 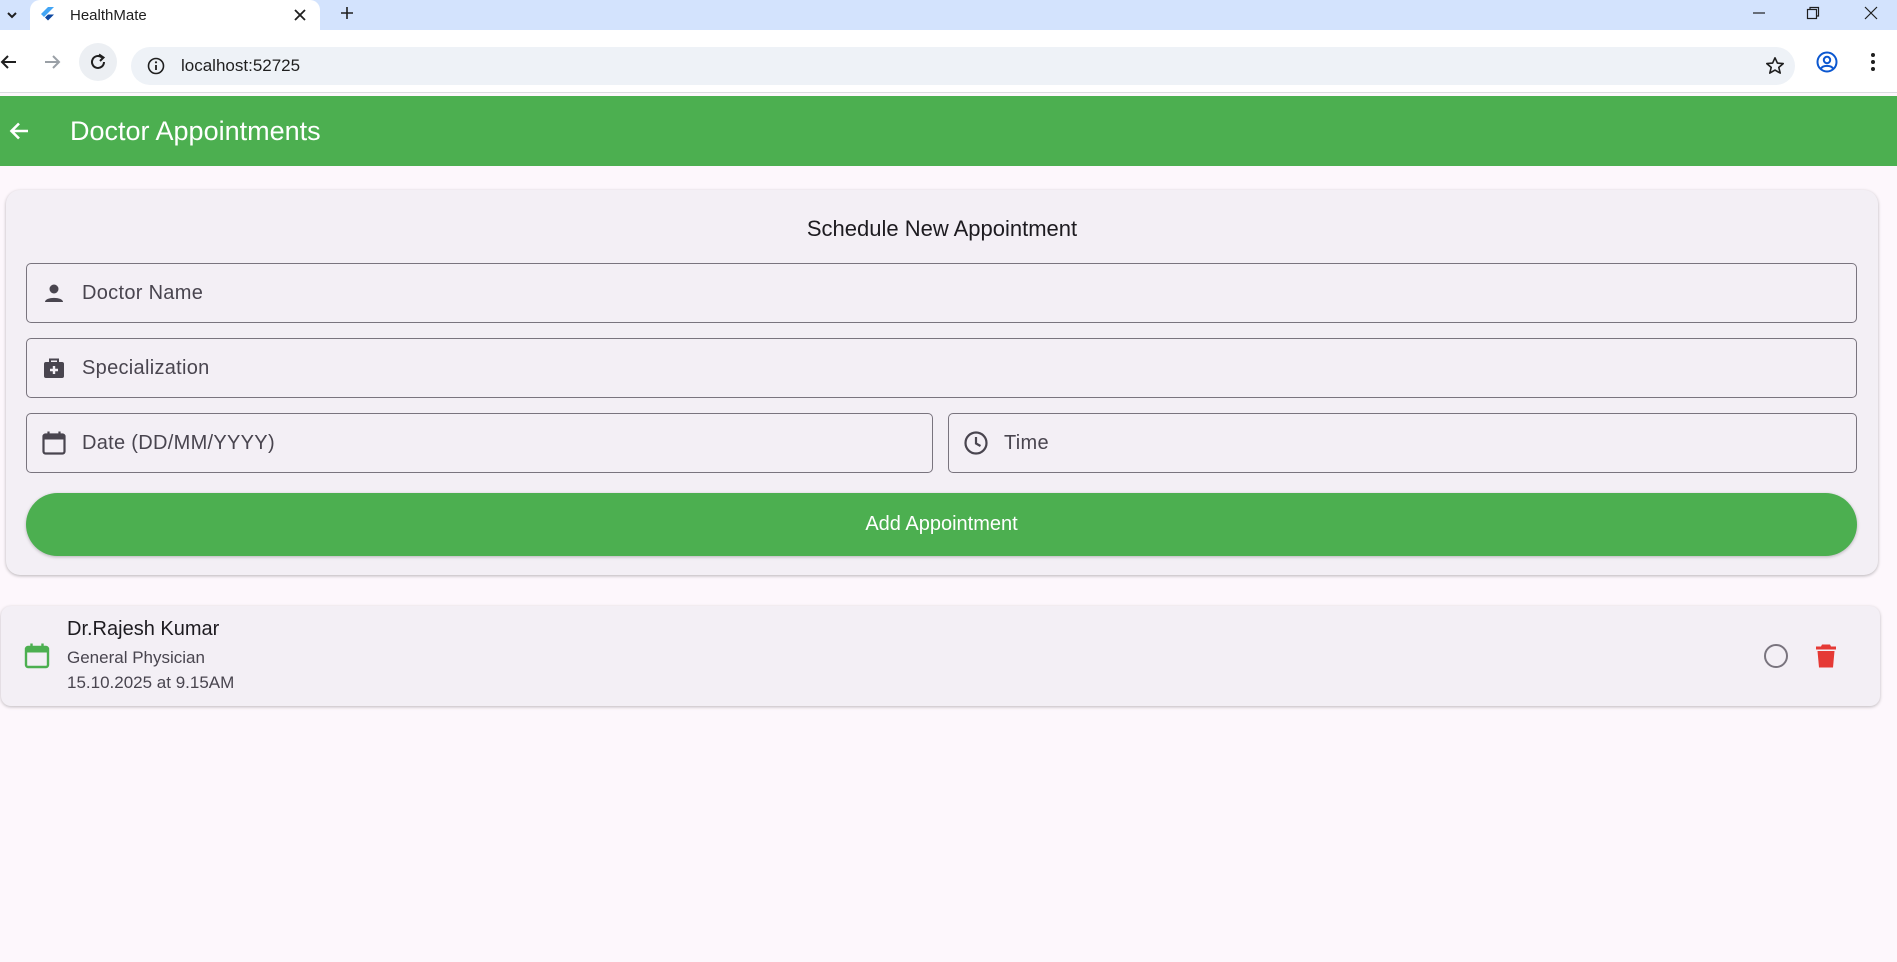 What do you see at coordinates (48, 15) in the screenshot?
I see `flutter-icon` at bounding box center [48, 15].